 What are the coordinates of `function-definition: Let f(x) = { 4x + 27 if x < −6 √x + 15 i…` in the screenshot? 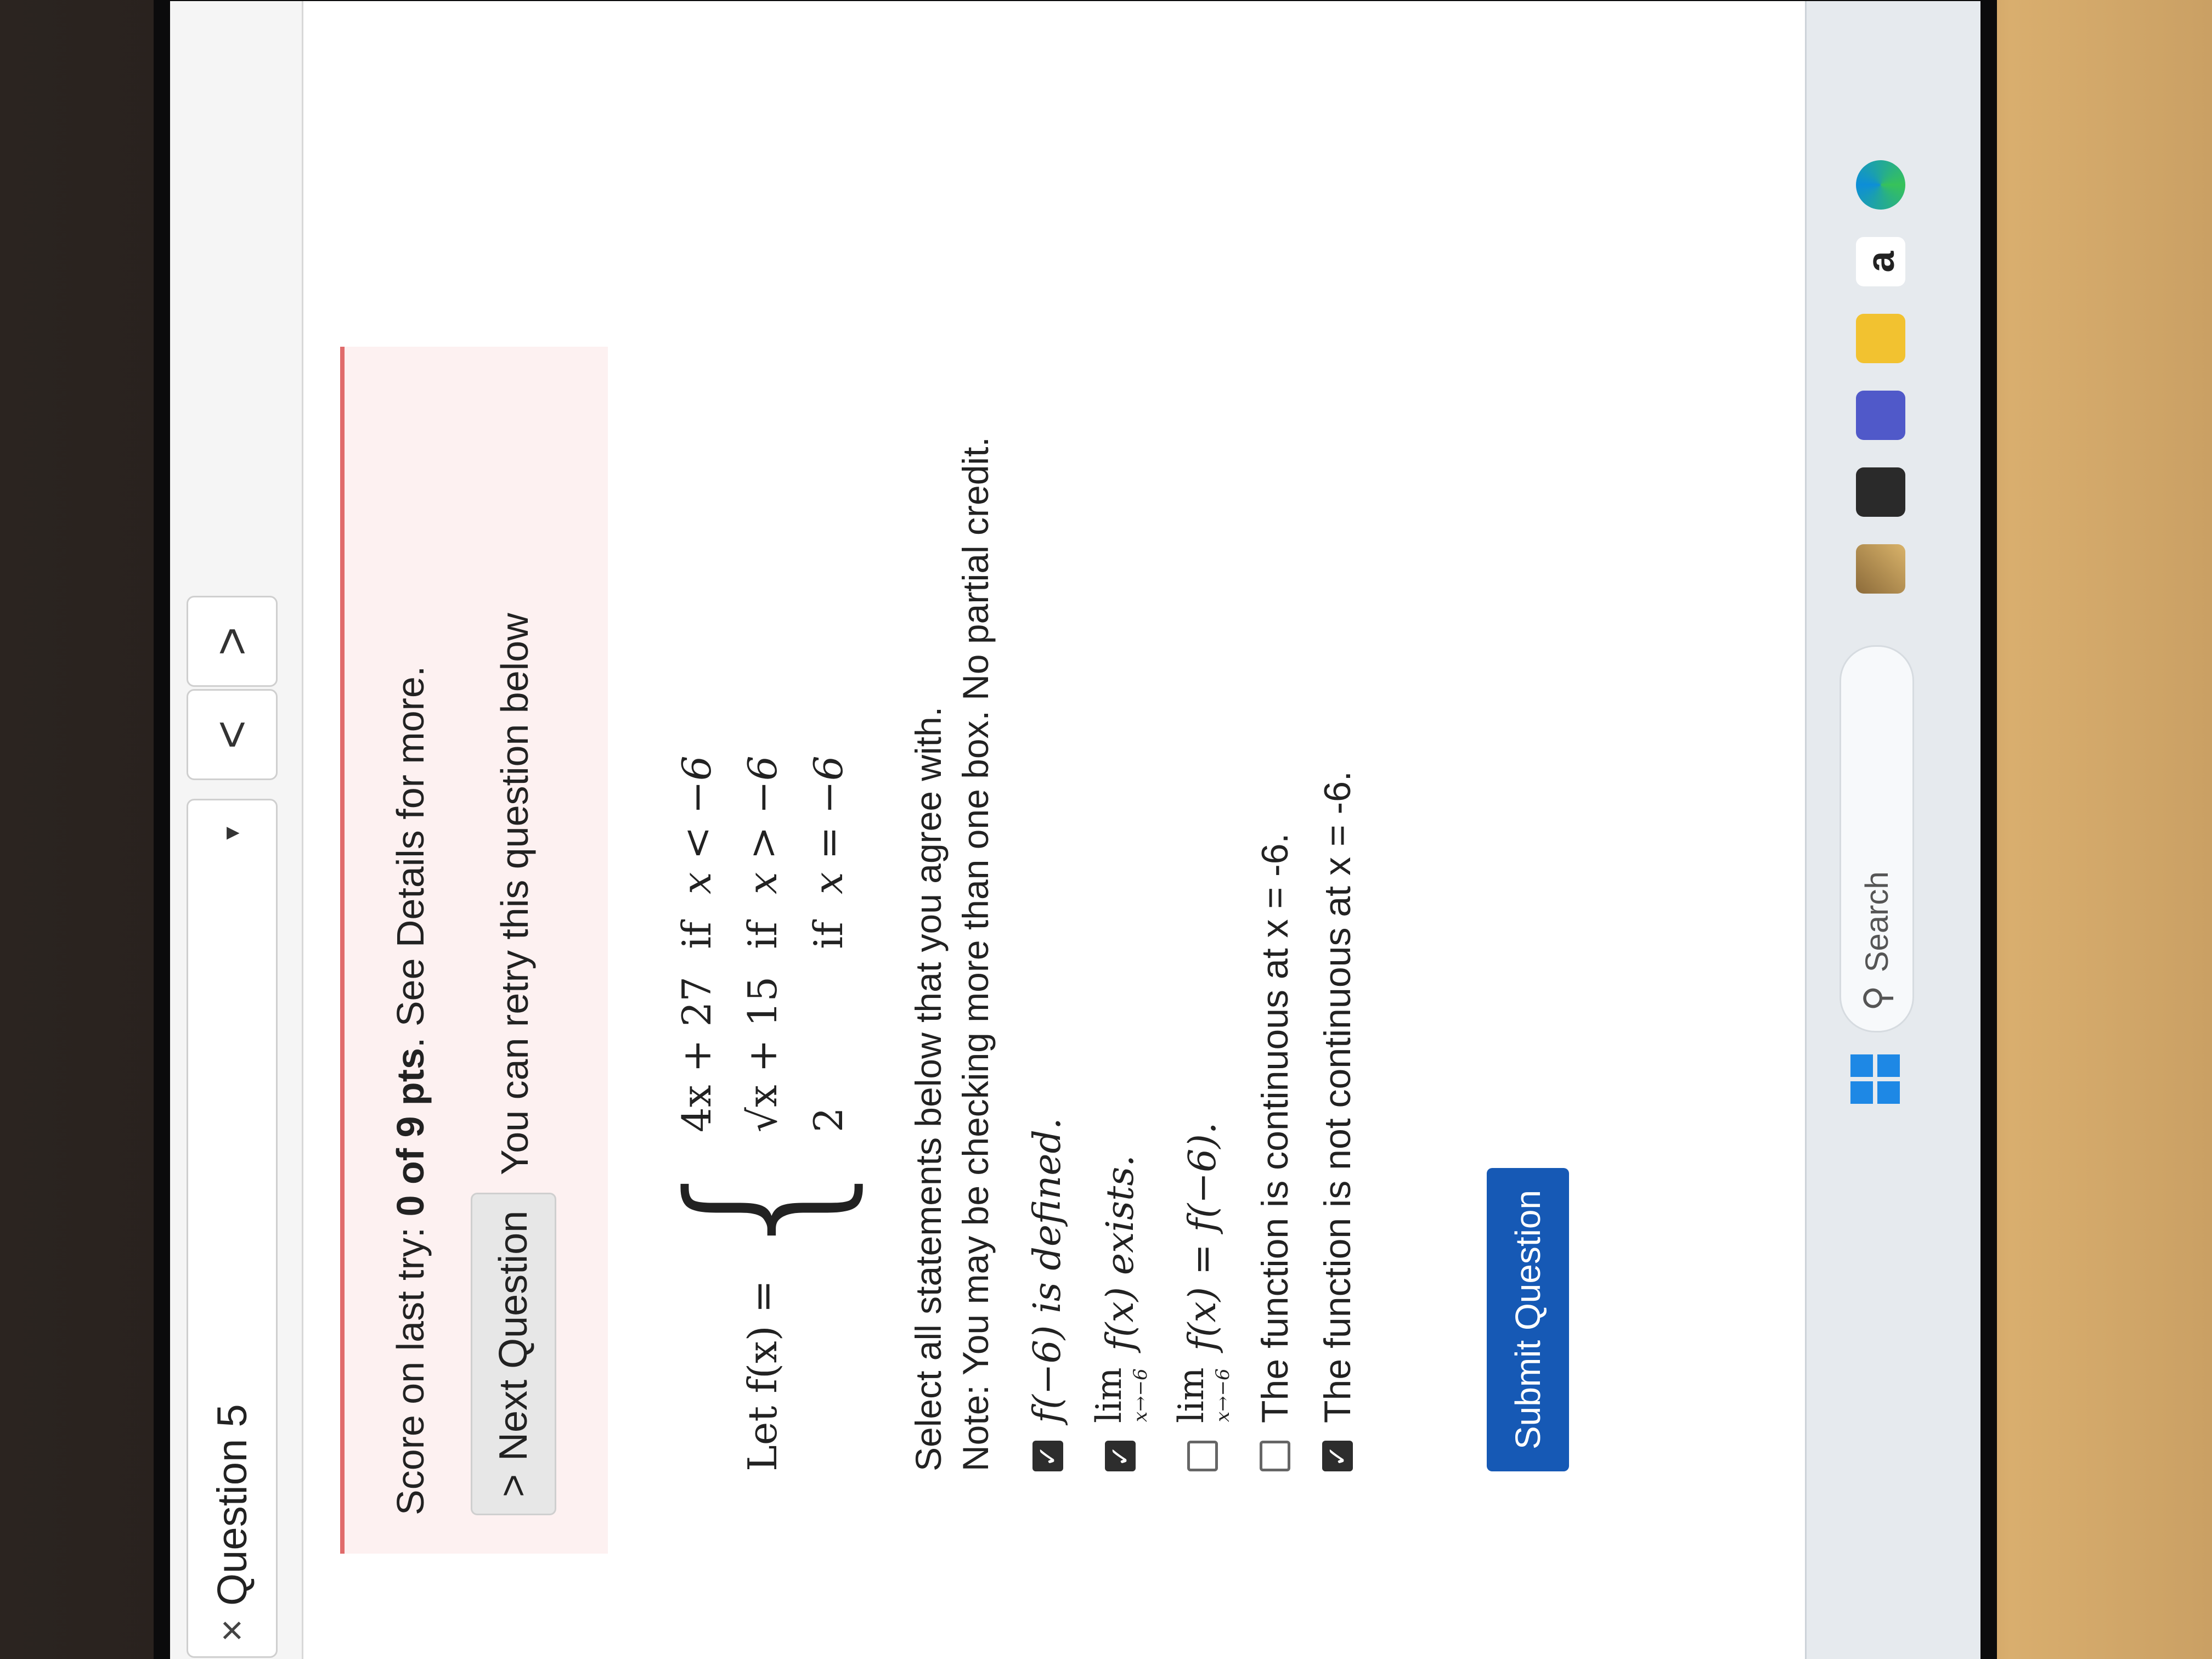 It's located at (762, 1113).